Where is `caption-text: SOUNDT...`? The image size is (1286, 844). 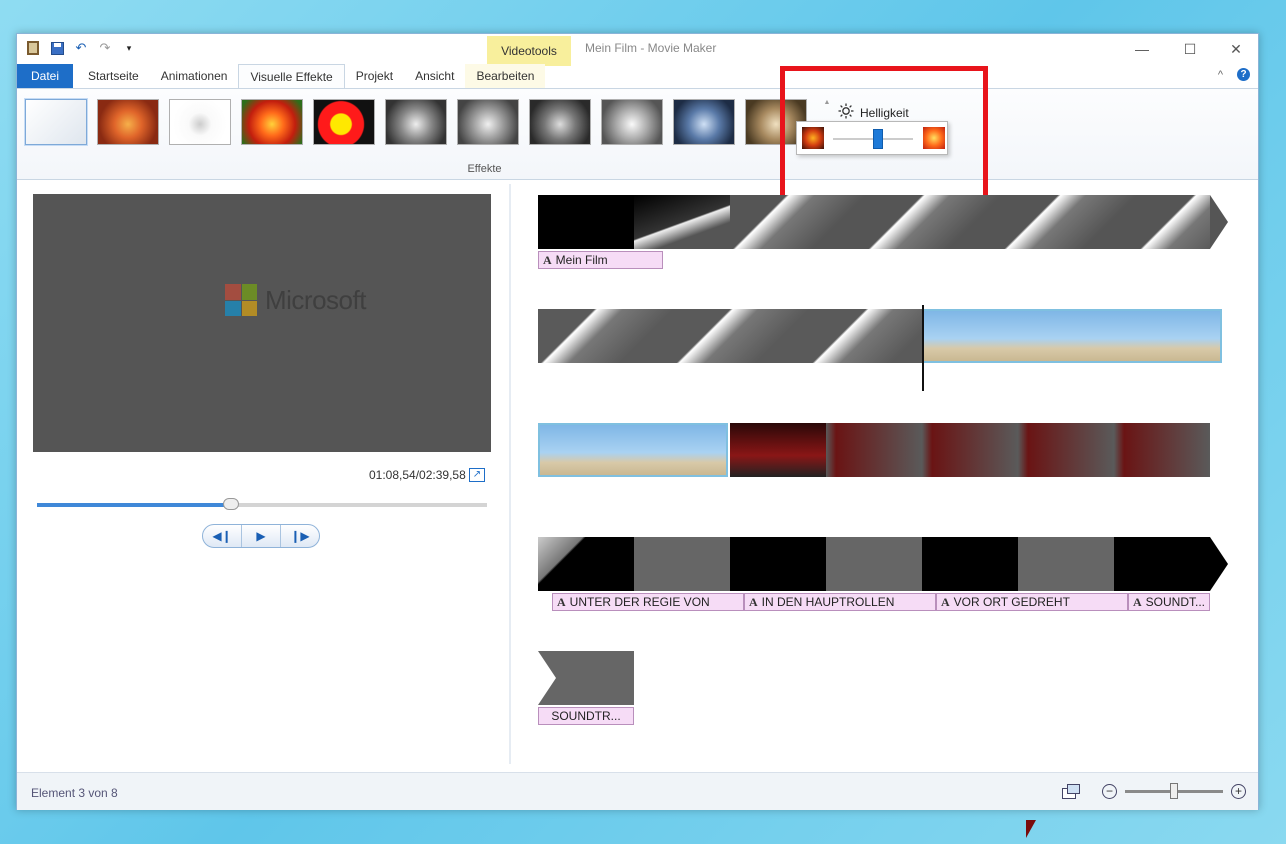
caption-text: SOUNDT... is located at coordinates (1175, 602).